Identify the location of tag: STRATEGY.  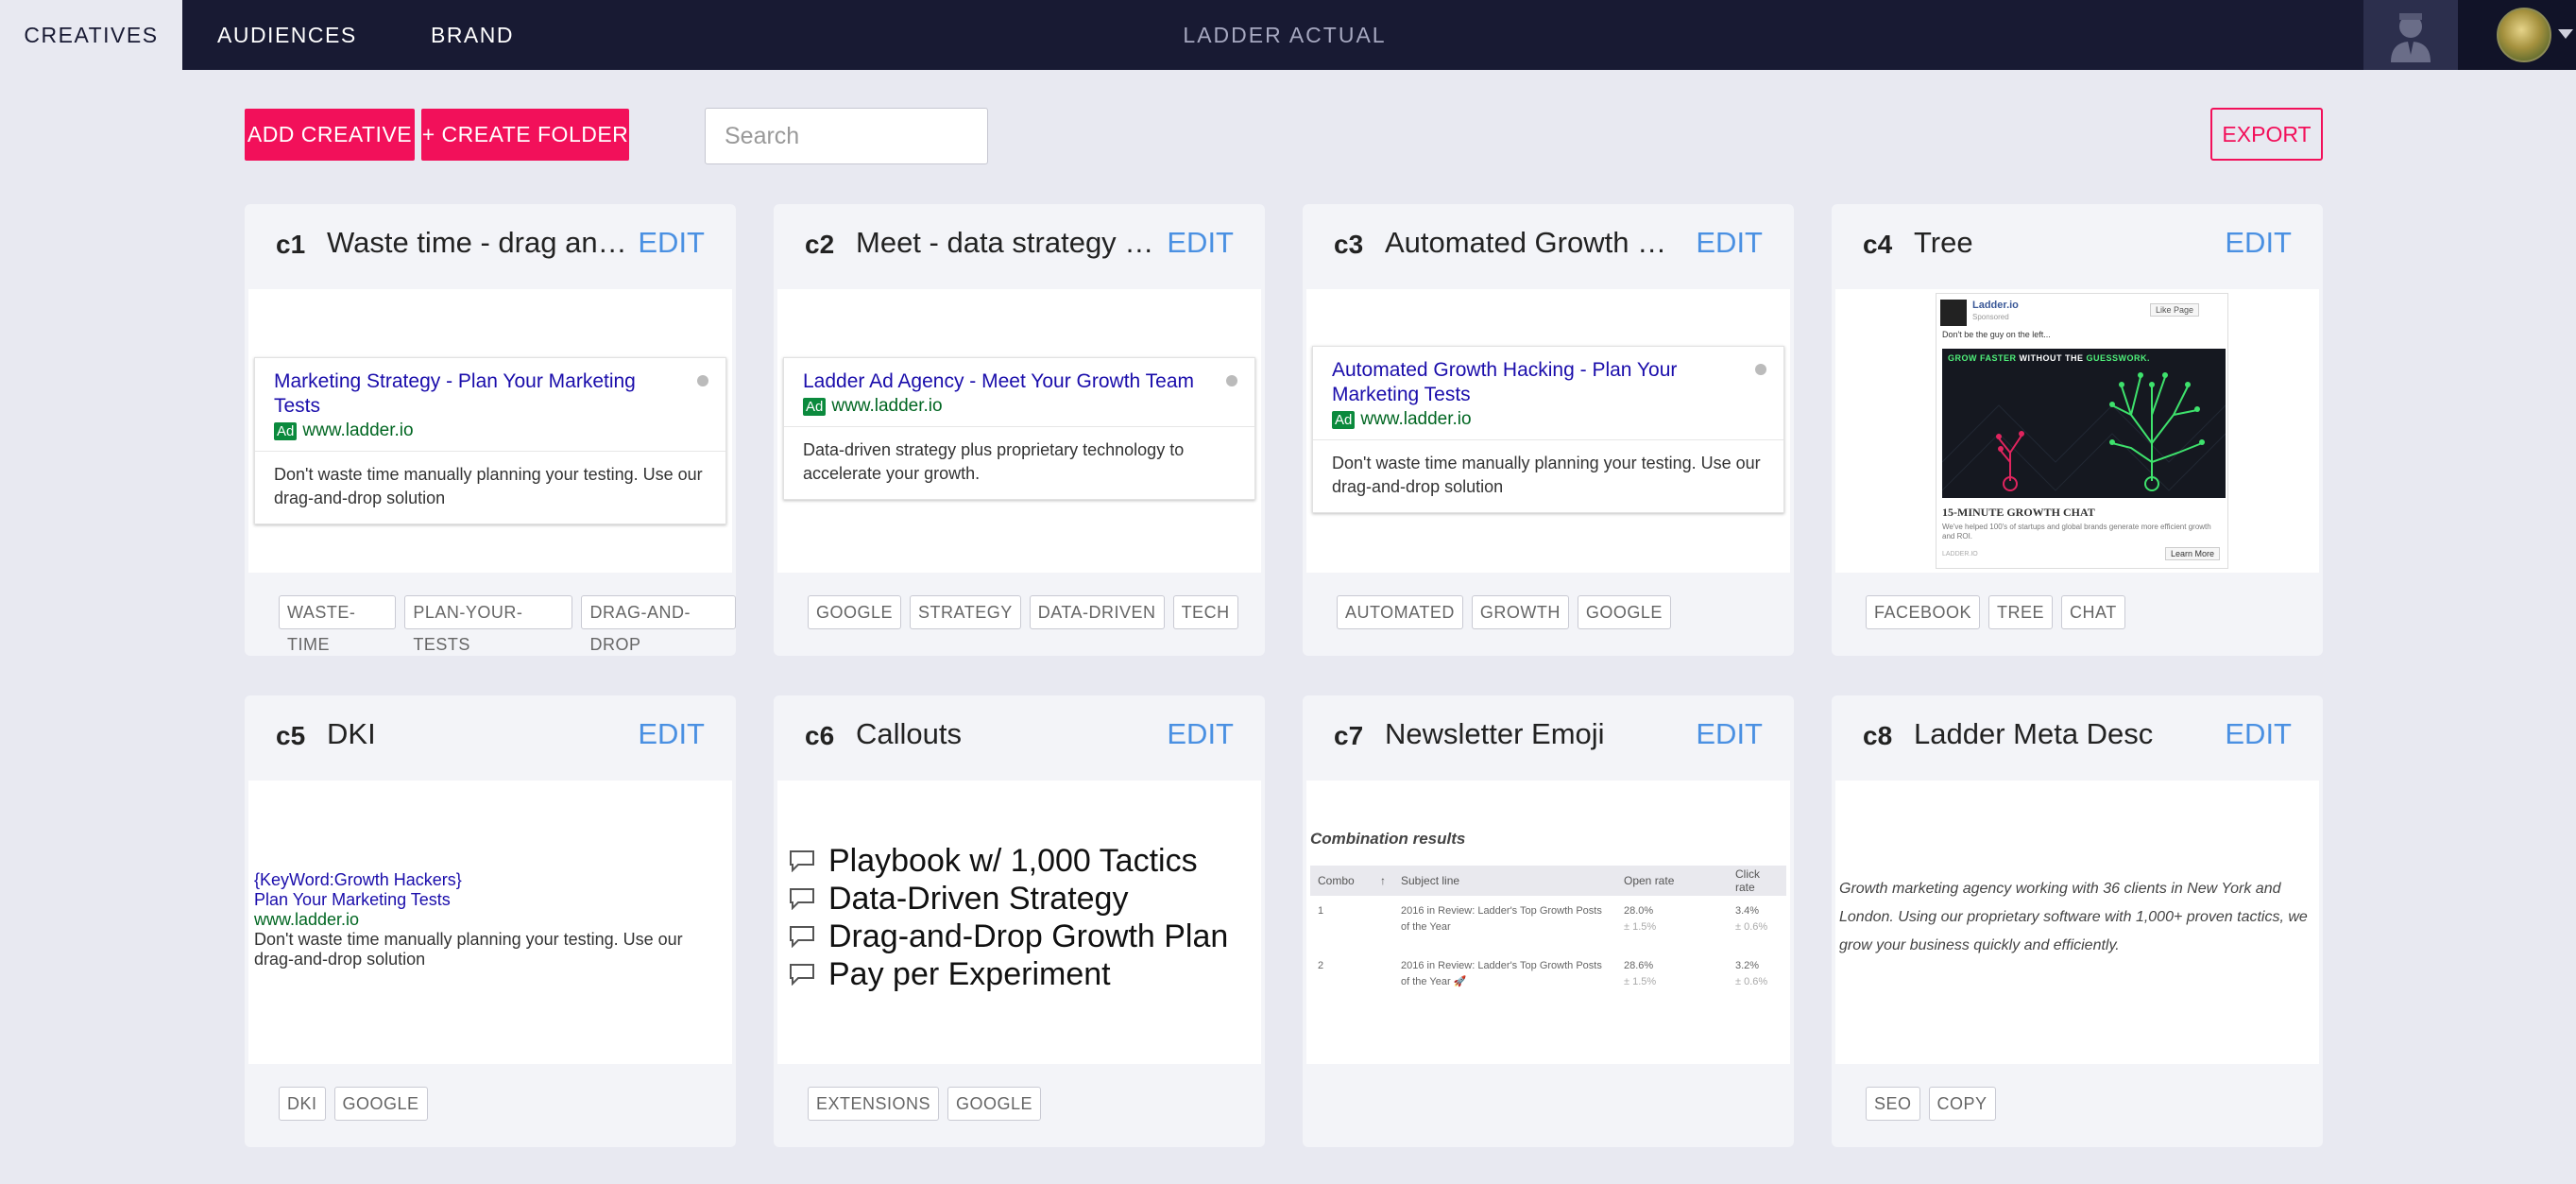
(966, 612).